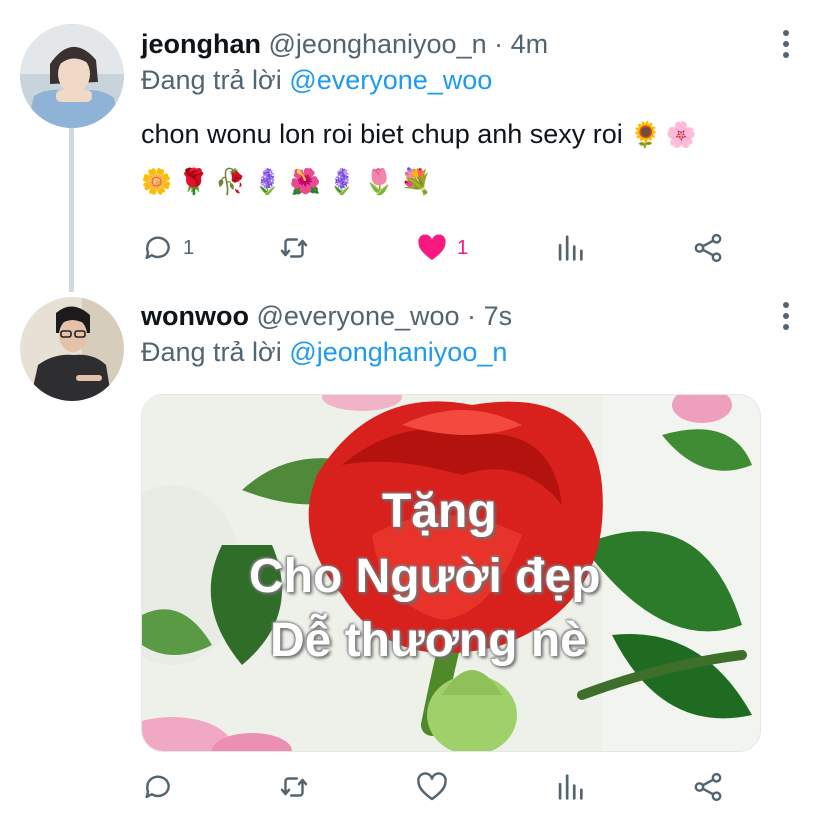  I want to click on mention-link: @jeonghaniyoo_n, so click(398, 352).